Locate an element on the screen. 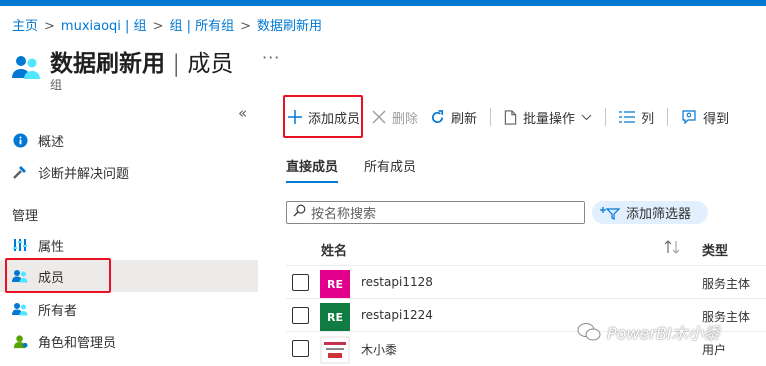 The image size is (766, 366). sort-icon is located at coordinates (672, 249).